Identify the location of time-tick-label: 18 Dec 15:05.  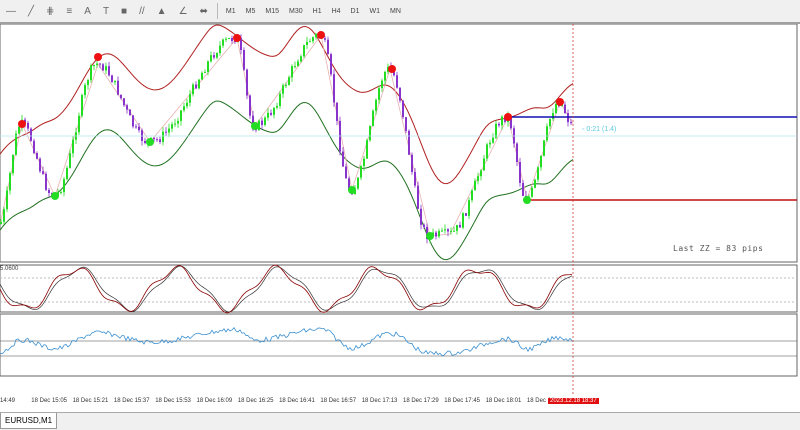
(49, 401).